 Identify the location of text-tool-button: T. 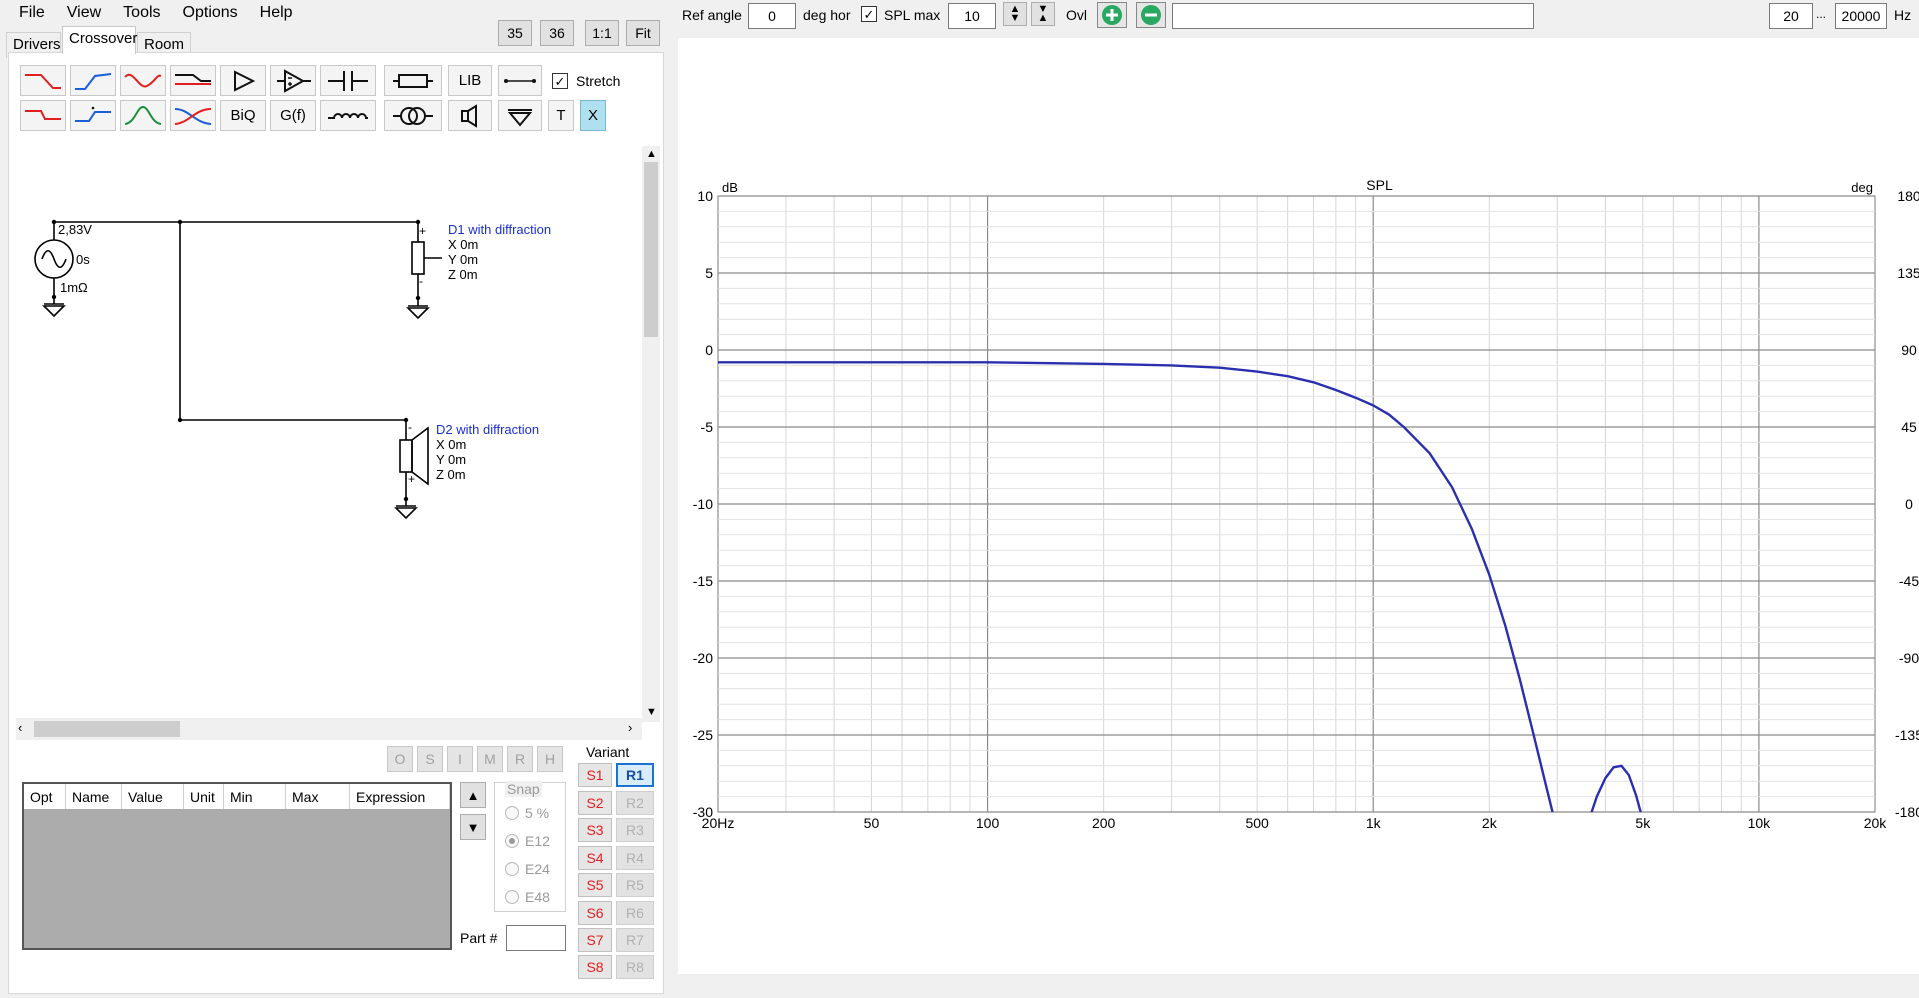
(561, 115).